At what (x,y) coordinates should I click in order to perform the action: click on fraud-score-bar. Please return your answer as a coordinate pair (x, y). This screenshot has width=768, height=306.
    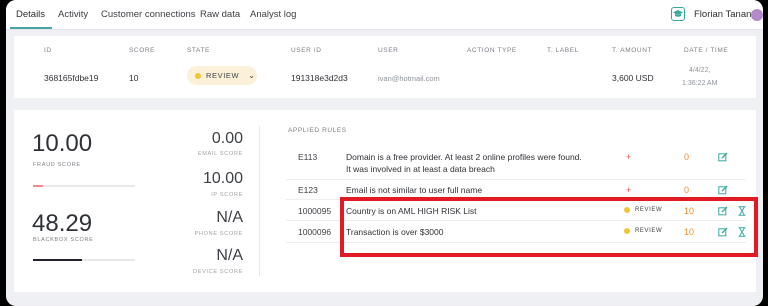
    Looking at the image, I should click on (84, 186).